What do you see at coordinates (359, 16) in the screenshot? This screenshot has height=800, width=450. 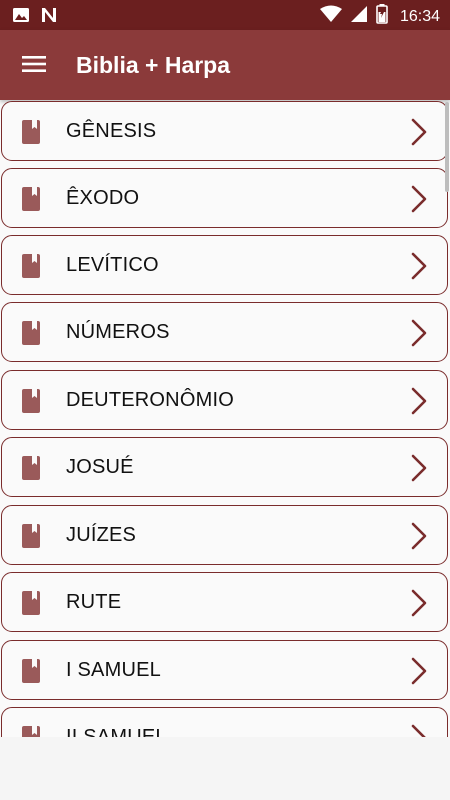 I see `signal-icon` at bounding box center [359, 16].